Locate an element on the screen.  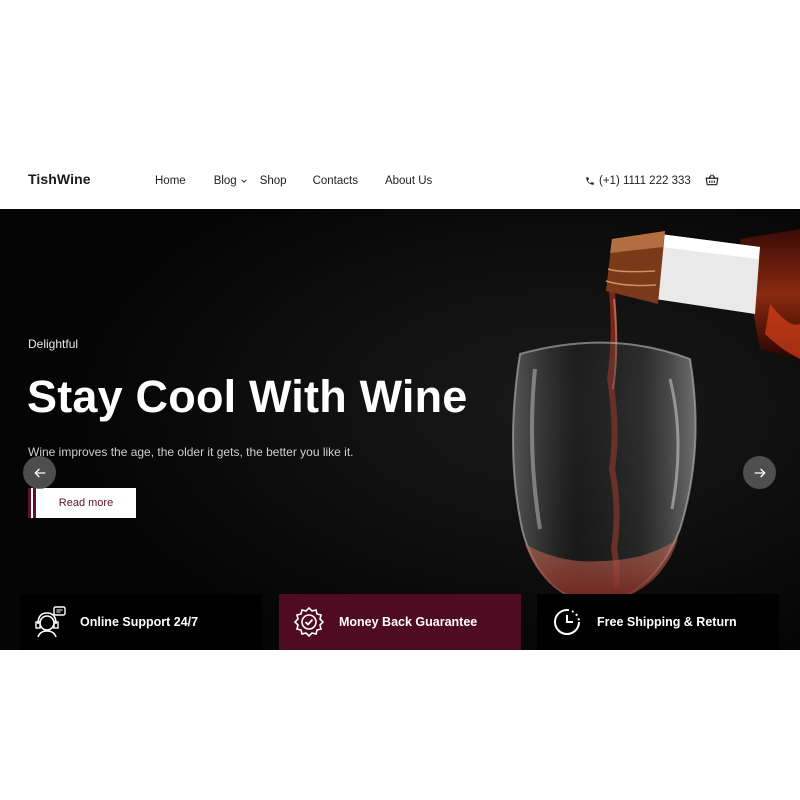
slider-next-button is located at coordinates (759, 472).